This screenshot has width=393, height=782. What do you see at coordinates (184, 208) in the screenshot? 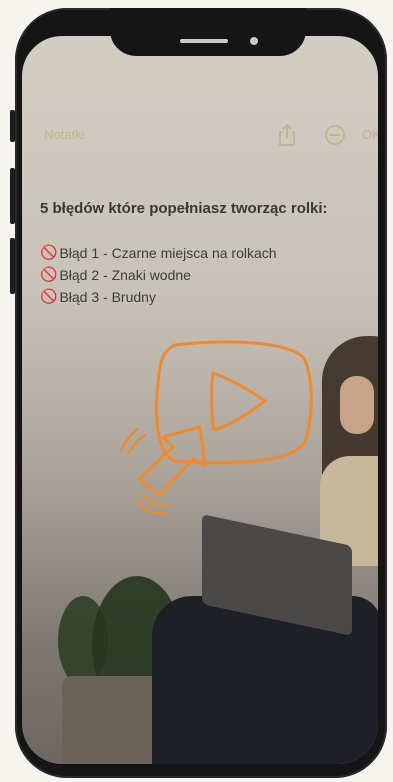
I see `note-title: 5 błędów które popełniasz tworząc rolki:` at bounding box center [184, 208].